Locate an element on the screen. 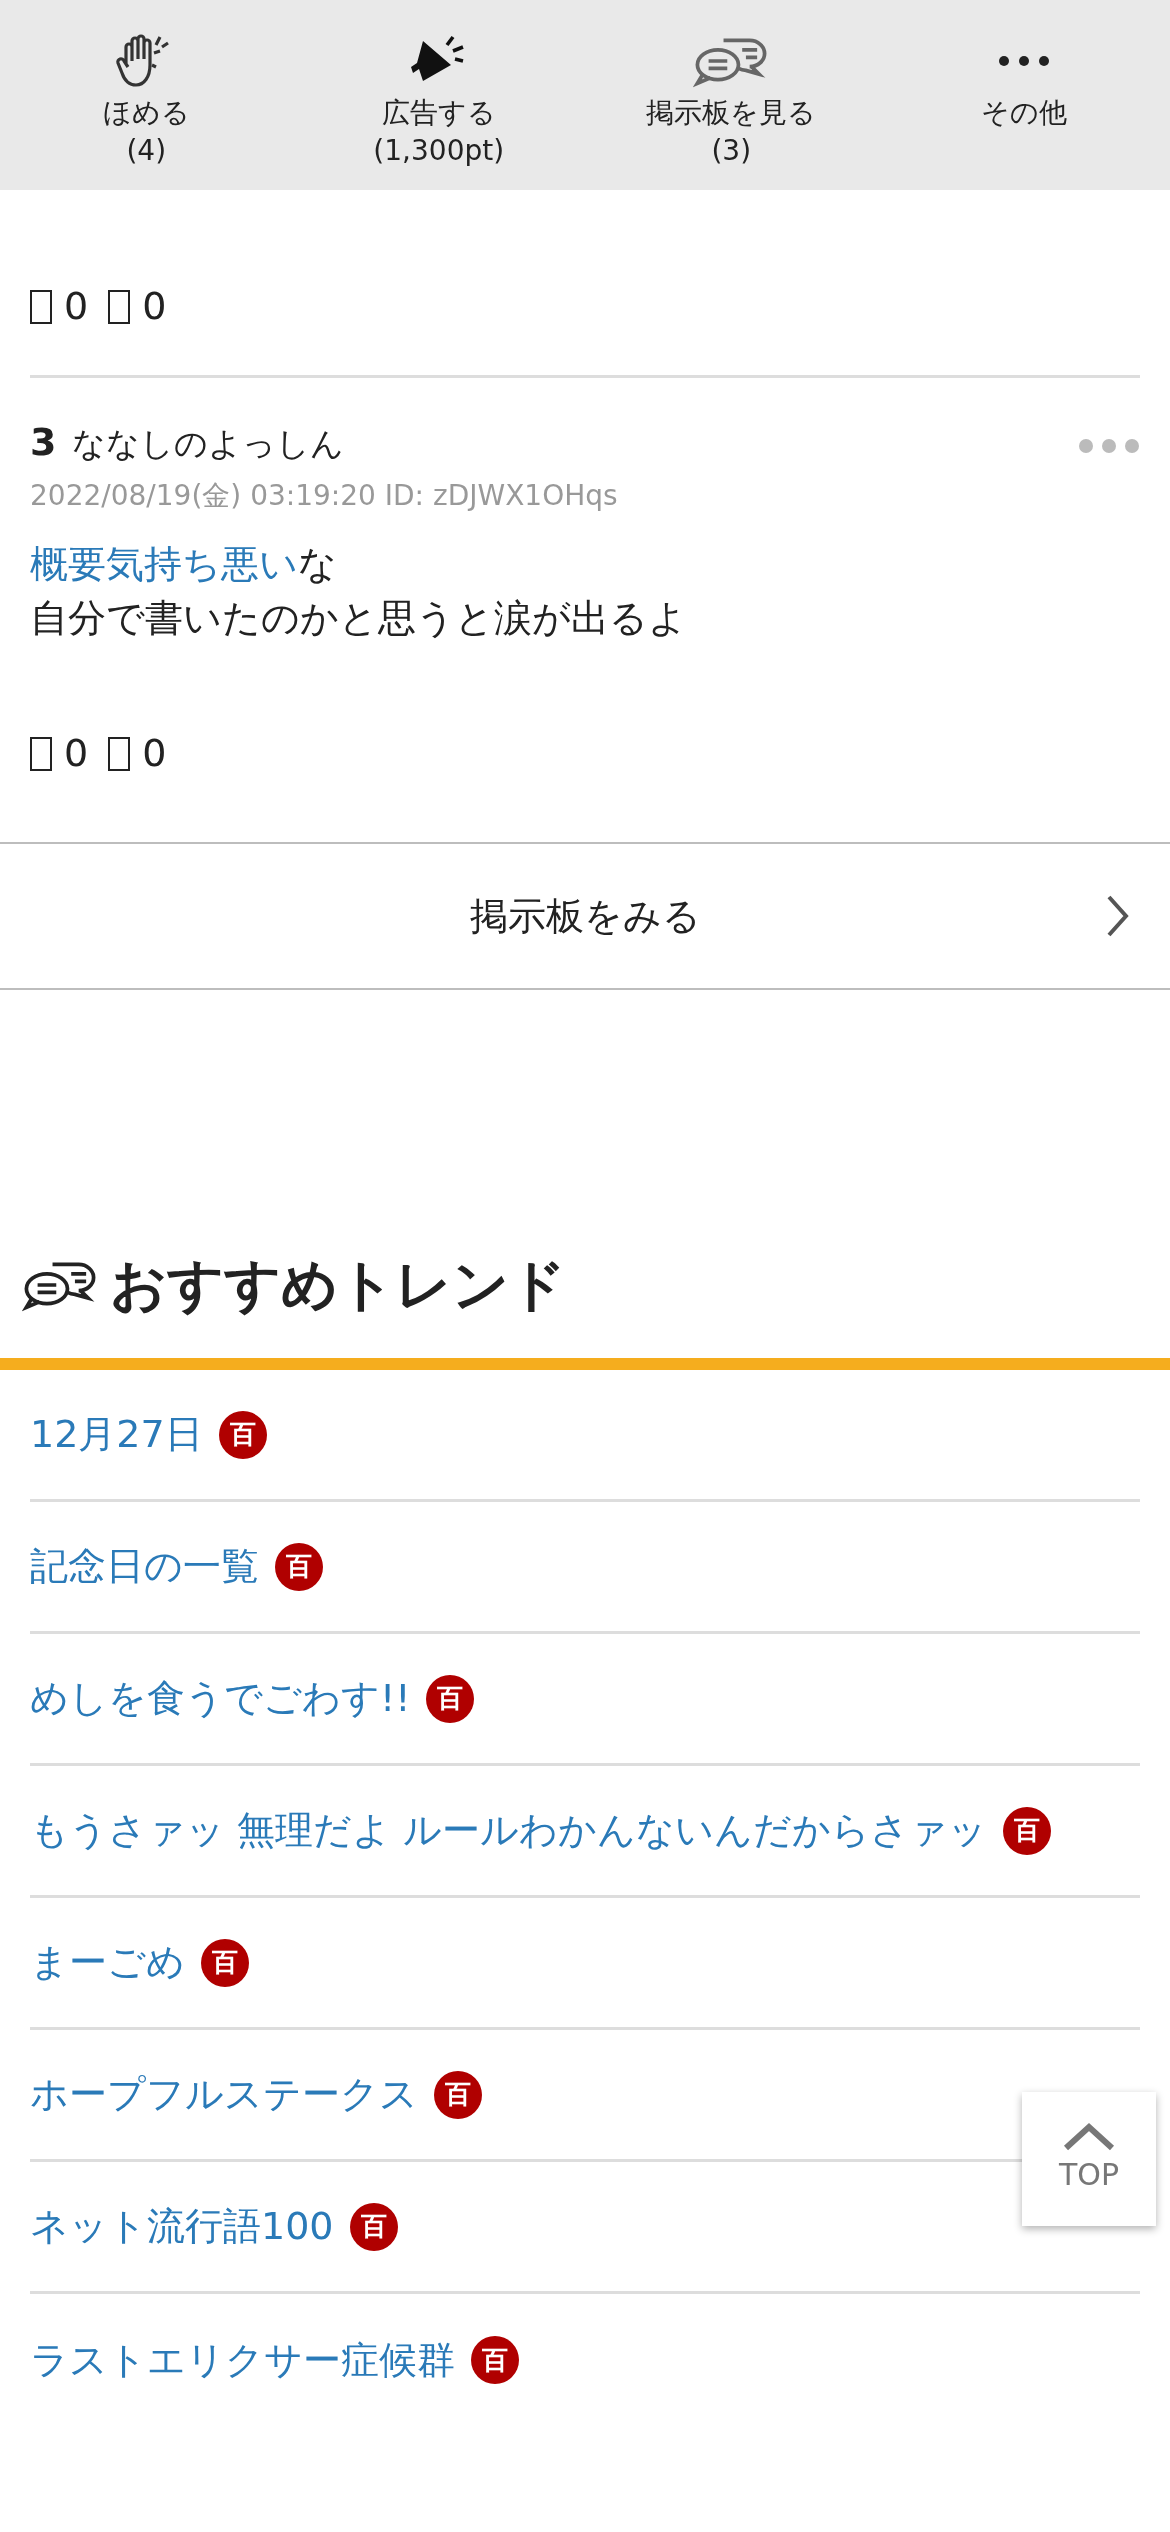 The width and height of the screenshot is (1170, 2532). top-label: TOP is located at coordinates (1089, 2174).